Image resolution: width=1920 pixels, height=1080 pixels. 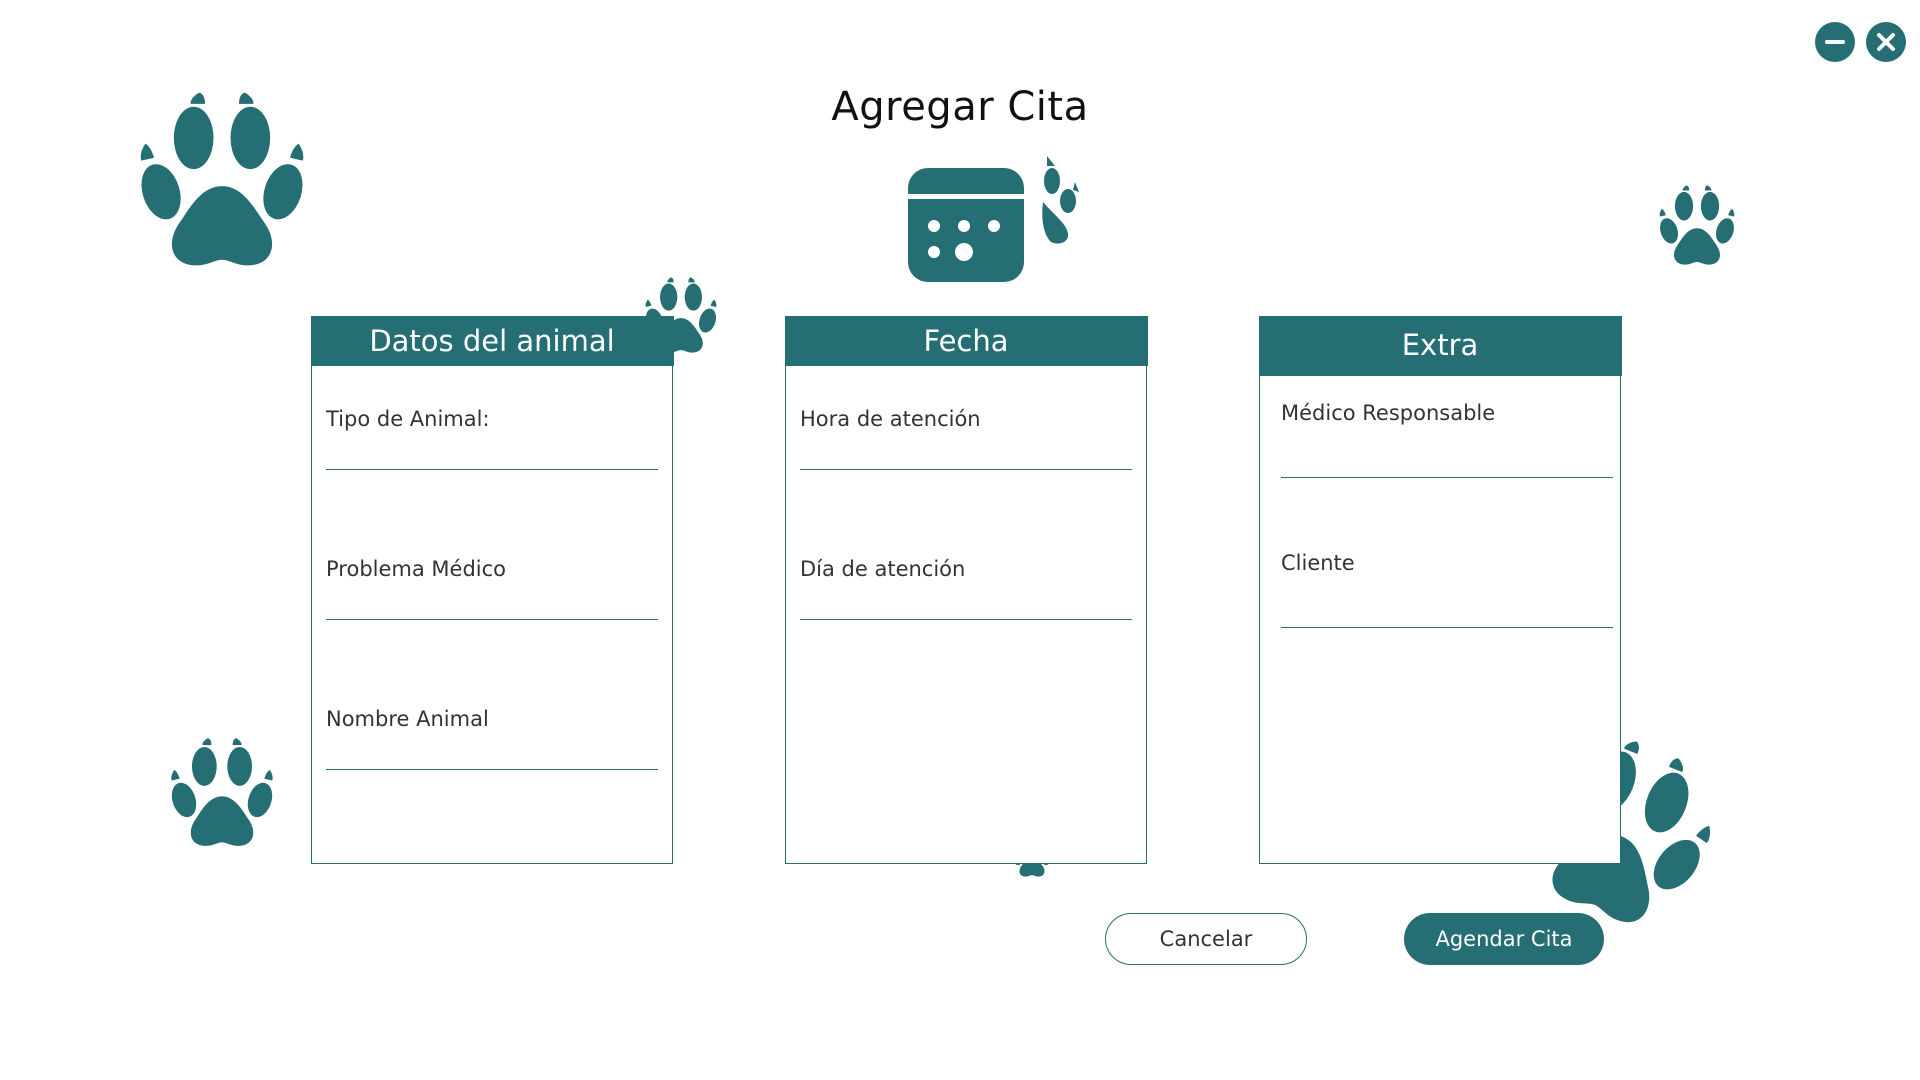 What do you see at coordinates (492, 340) in the screenshot?
I see `panel-header-datos-animal: Datos del animal` at bounding box center [492, 340].